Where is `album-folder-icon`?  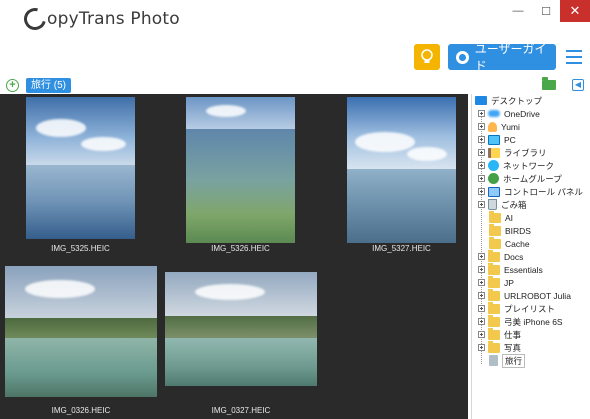
album-folder-icon is located at coordinates (493, 360).